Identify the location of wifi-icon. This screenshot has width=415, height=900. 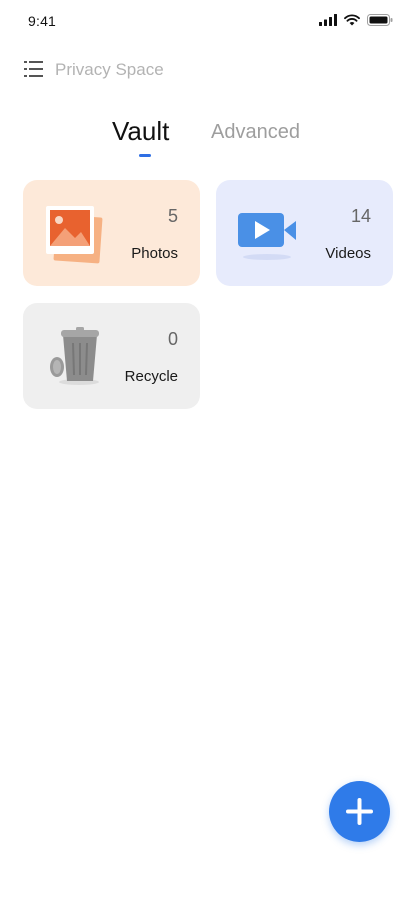
(352, 20).